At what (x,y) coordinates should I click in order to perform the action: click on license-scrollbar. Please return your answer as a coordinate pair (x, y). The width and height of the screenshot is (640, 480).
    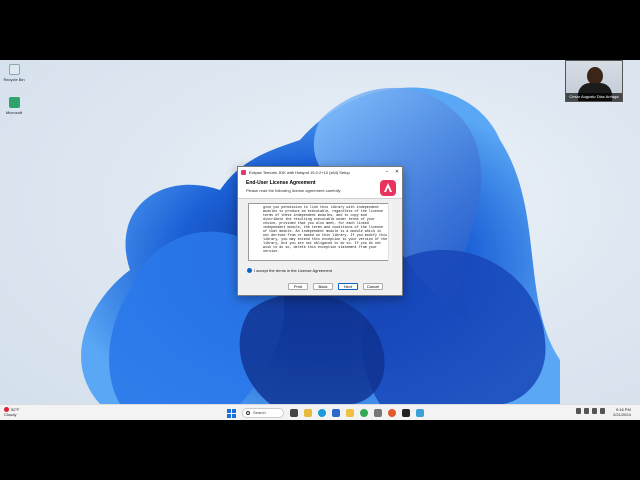
    Looking at the image, I should click on (390, 232).